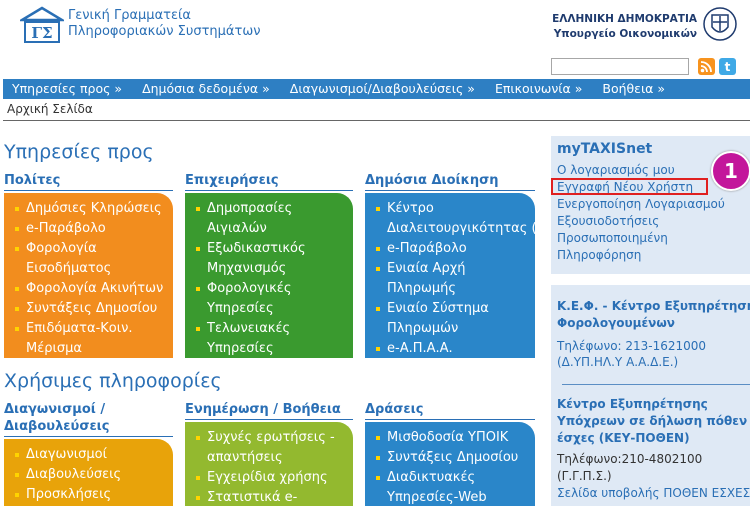 This screenshot has height=506, width=750. Describe the element at coordinates (164, 31) in the screenshot. I see `org-name-line2: Πληροφοριακών Συστημάτων` at that location.